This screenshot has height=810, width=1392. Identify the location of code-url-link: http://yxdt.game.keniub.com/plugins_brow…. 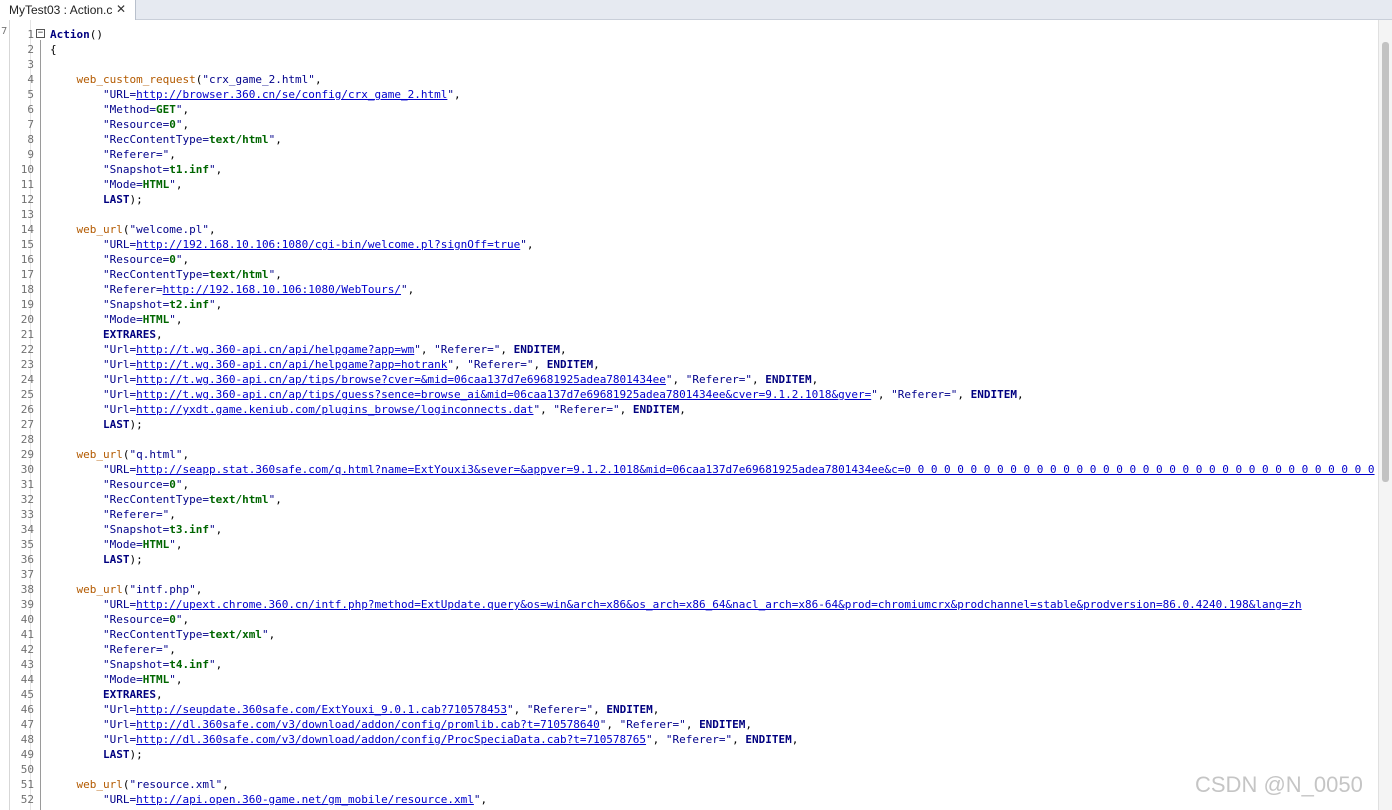
(334, 409).